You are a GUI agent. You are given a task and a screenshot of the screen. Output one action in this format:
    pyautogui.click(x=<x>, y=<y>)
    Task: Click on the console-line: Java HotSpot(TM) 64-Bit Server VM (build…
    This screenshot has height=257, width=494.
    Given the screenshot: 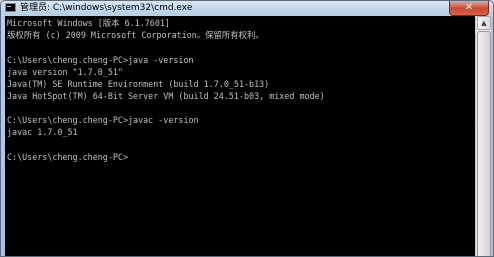 What is the action you would take?
    pyautogui.click(x=166, y=96)
    